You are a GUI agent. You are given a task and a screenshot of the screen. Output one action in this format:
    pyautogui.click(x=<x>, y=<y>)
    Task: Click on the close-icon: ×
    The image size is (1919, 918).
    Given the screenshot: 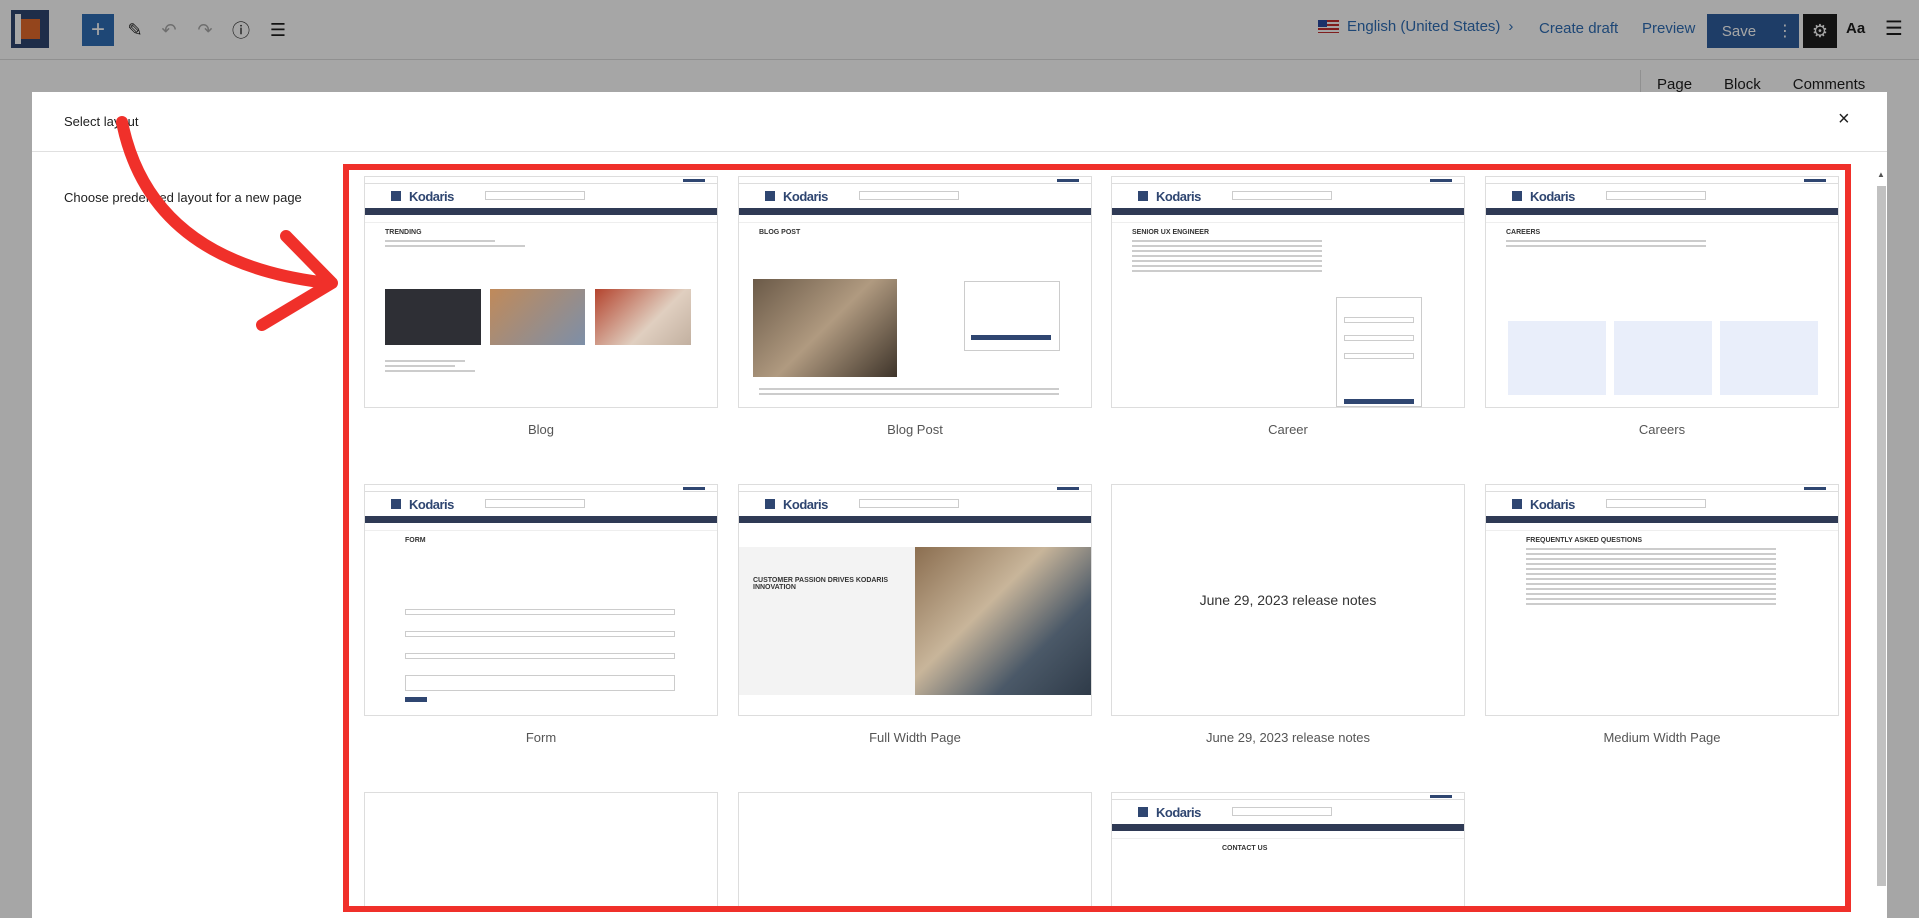 What is the action you would take?
    pyautogui.click(x=1844, y=119)
    